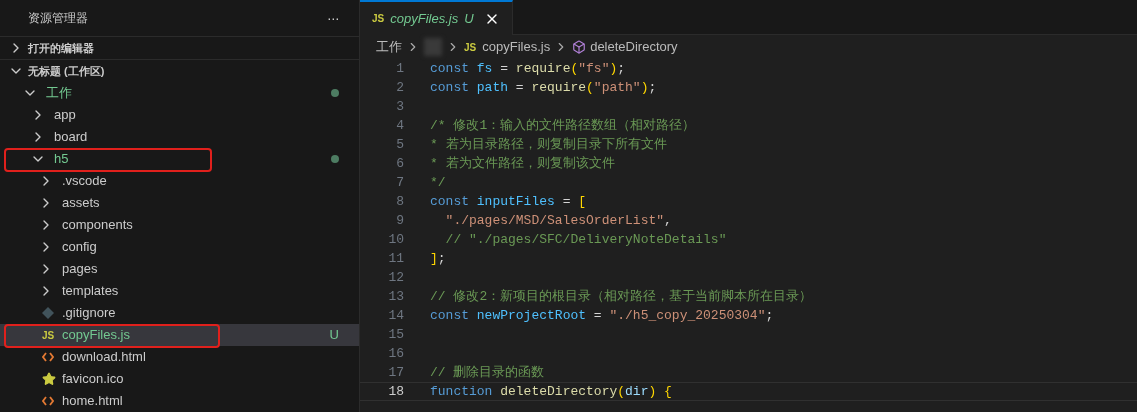 This screenshot has height=412, width=1137. I want to click on code-line: * 若为文件路径，则复制该文件, so click(522, 163).